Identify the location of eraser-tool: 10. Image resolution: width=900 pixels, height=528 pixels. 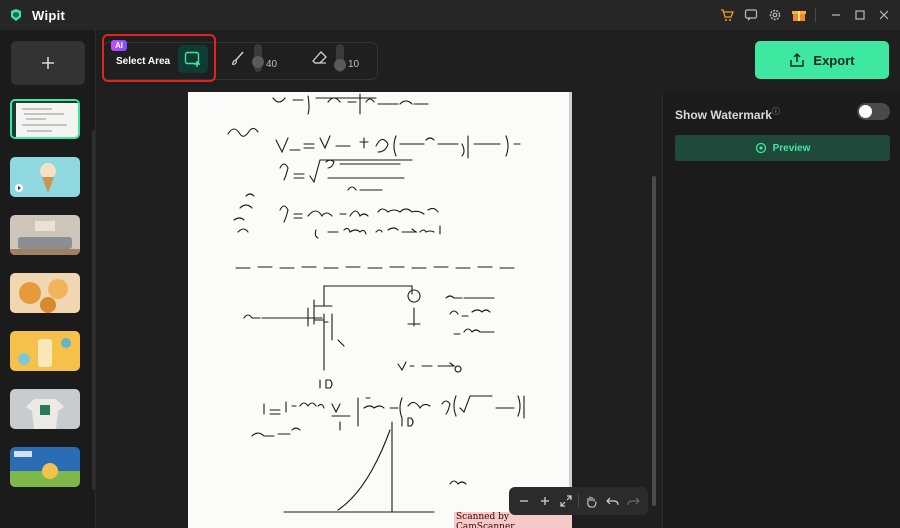
(335, 58).